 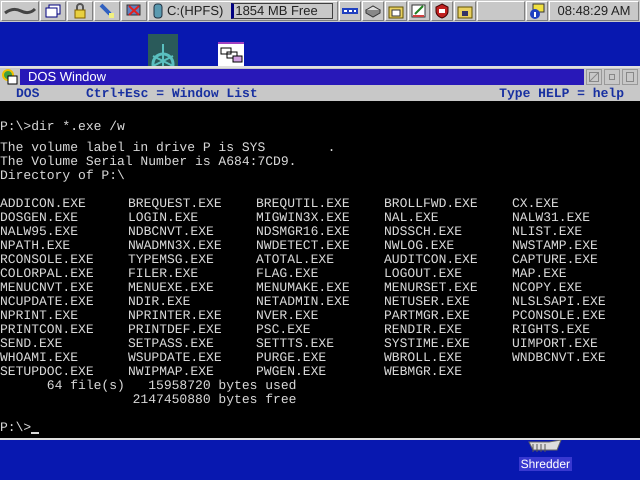 What do you see at coordinates (175, 246) in the screenshot?
I see `file-name: NWADMN3X.EXE` at bounding box center [175, 246].